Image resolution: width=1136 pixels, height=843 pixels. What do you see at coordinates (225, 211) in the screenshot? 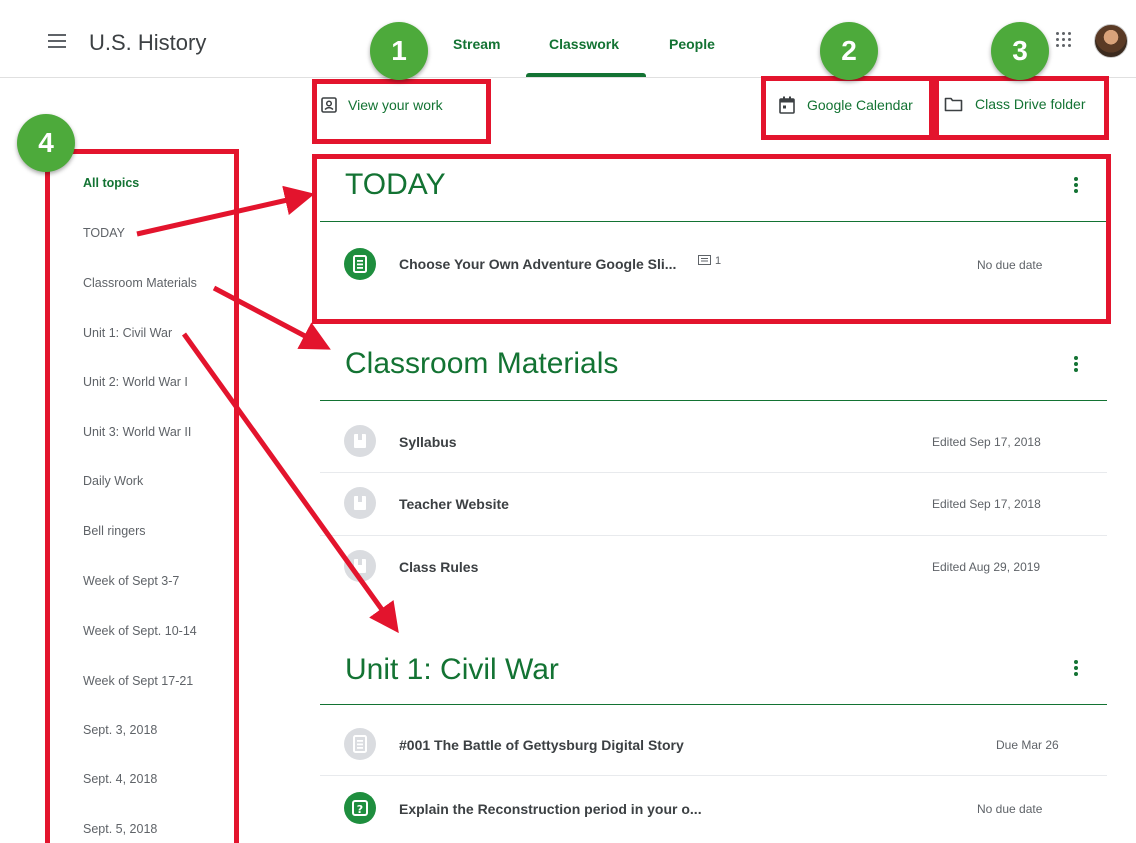
I see `arrow-to-today` at bounding box center [225, 211].